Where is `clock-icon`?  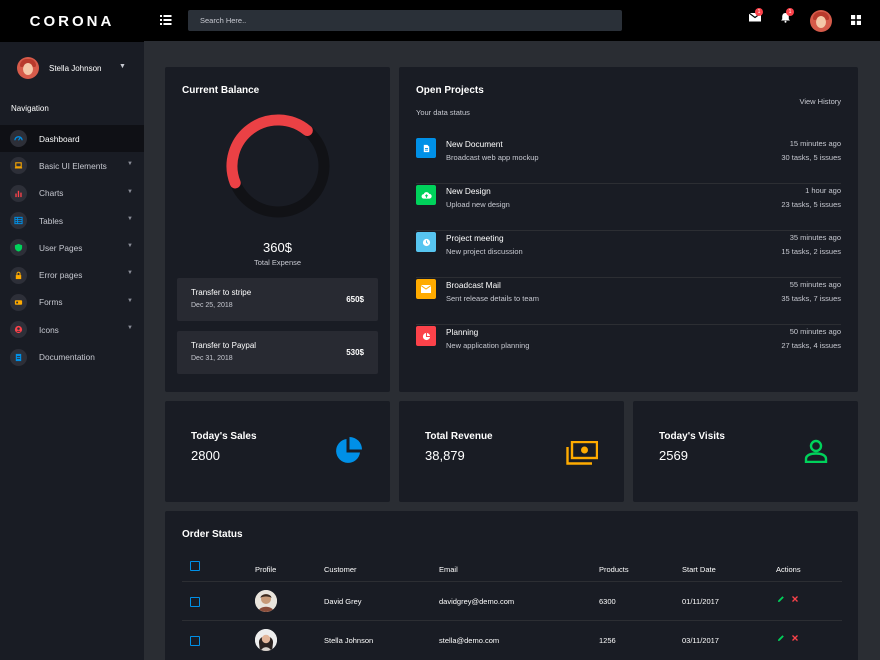
clock-icon is located at coordinates (426, 242).